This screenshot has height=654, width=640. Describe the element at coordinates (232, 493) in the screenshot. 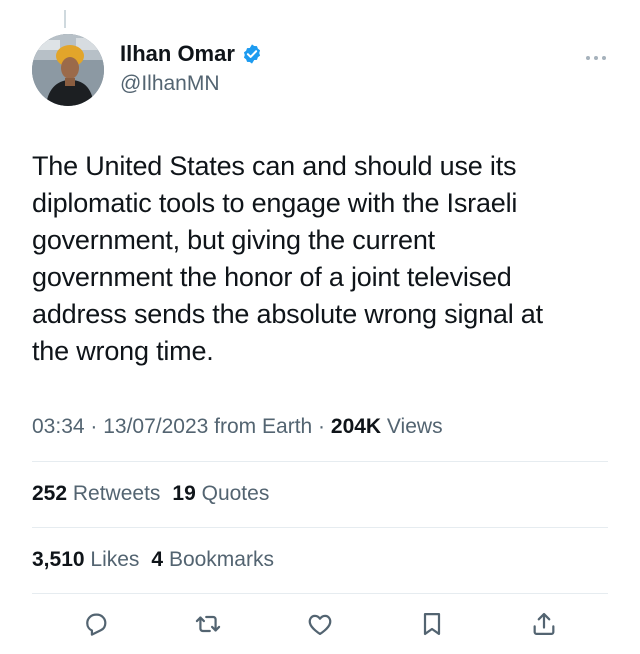

I see `quotes-label: Quotes` at that location.